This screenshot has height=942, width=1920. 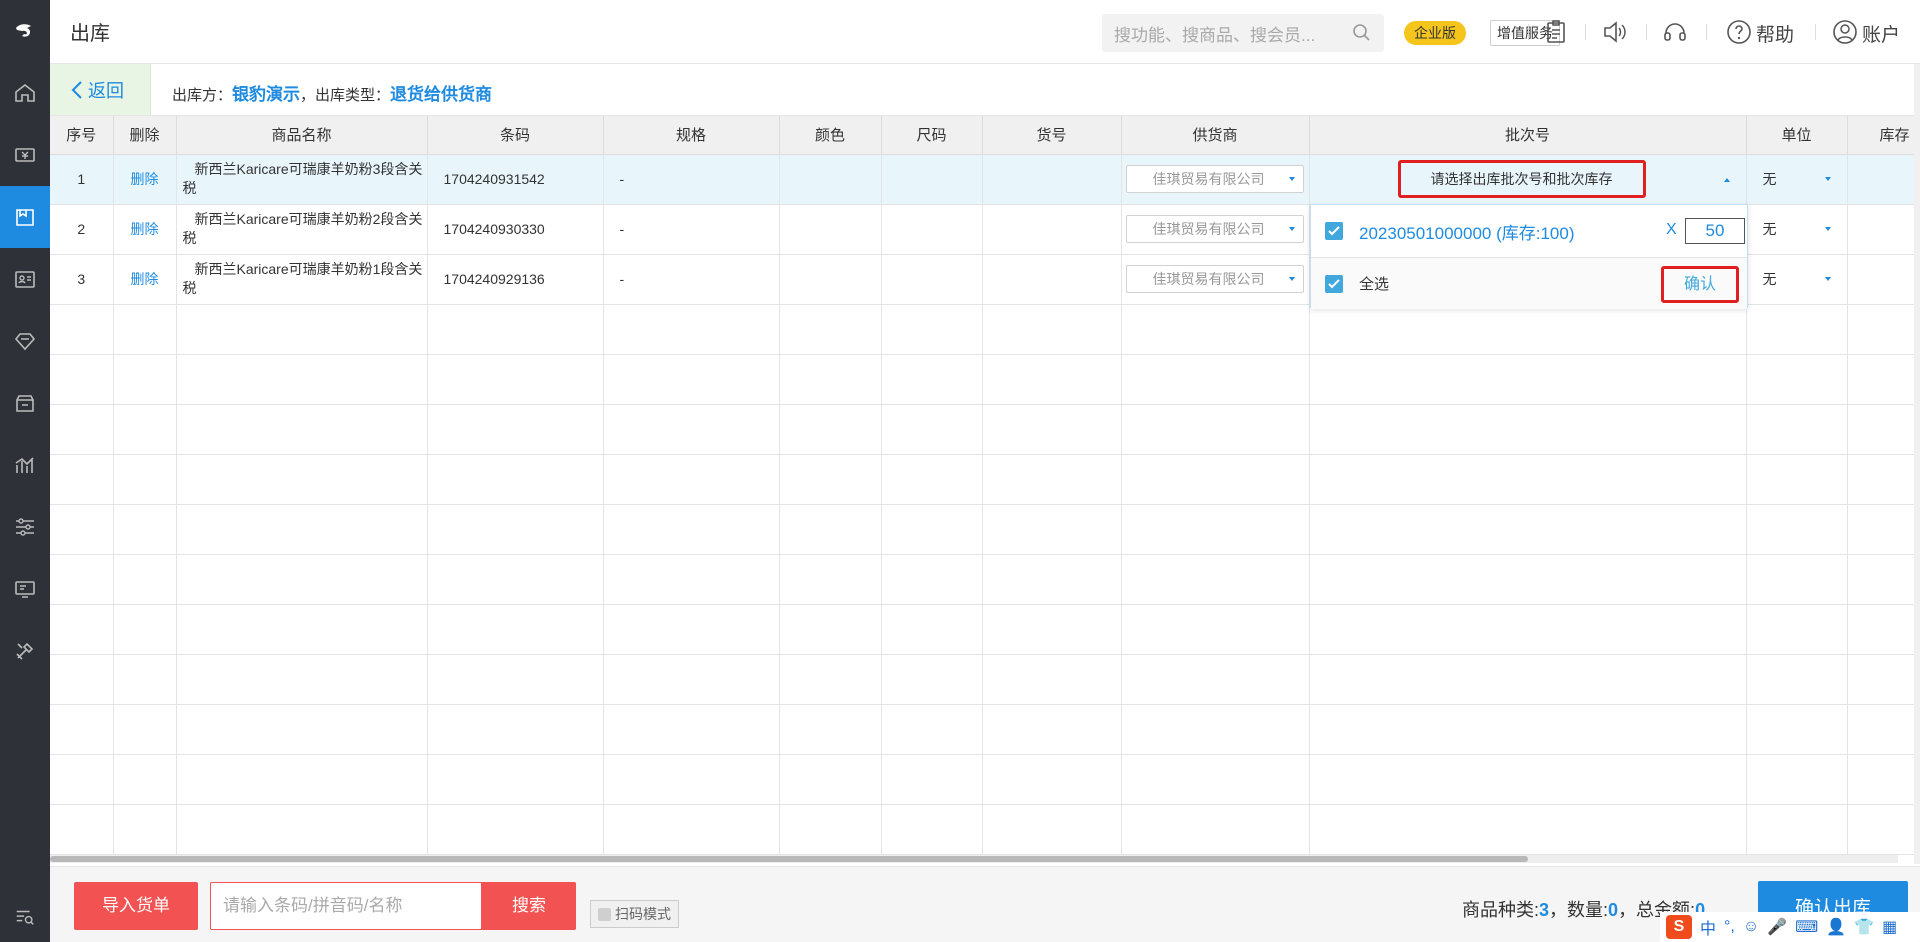 I want to click on barcode: 1704240929136, so click(x=515, y=279).